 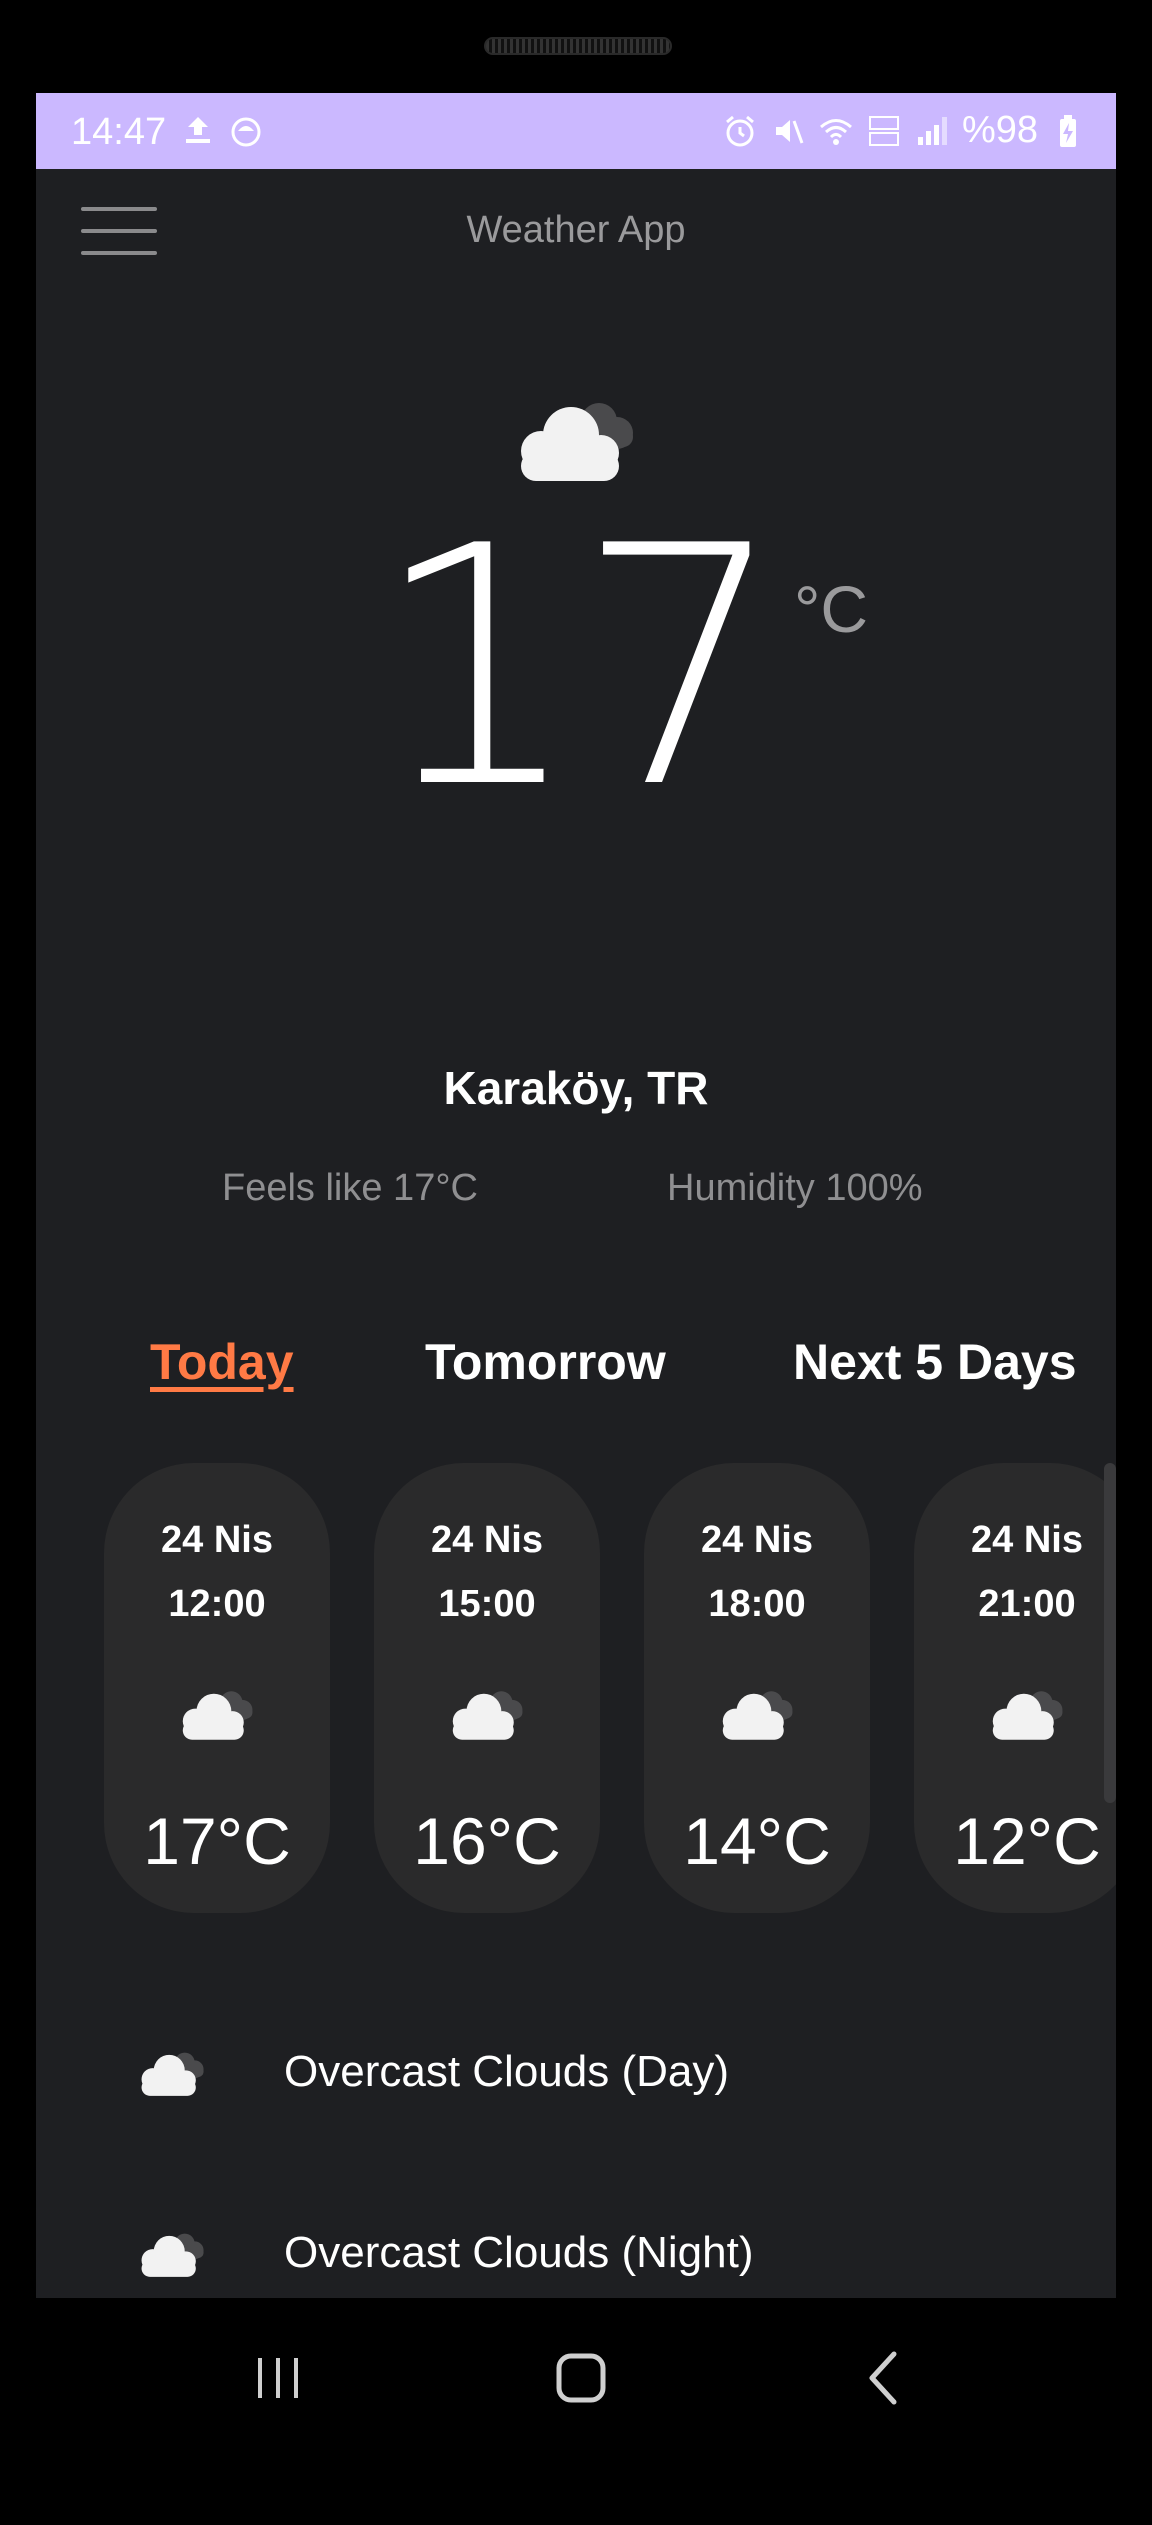 What do you see at coordinates (932, 130) in the screenshot?
I see `signal-icon` at bounding box center [932, 130].